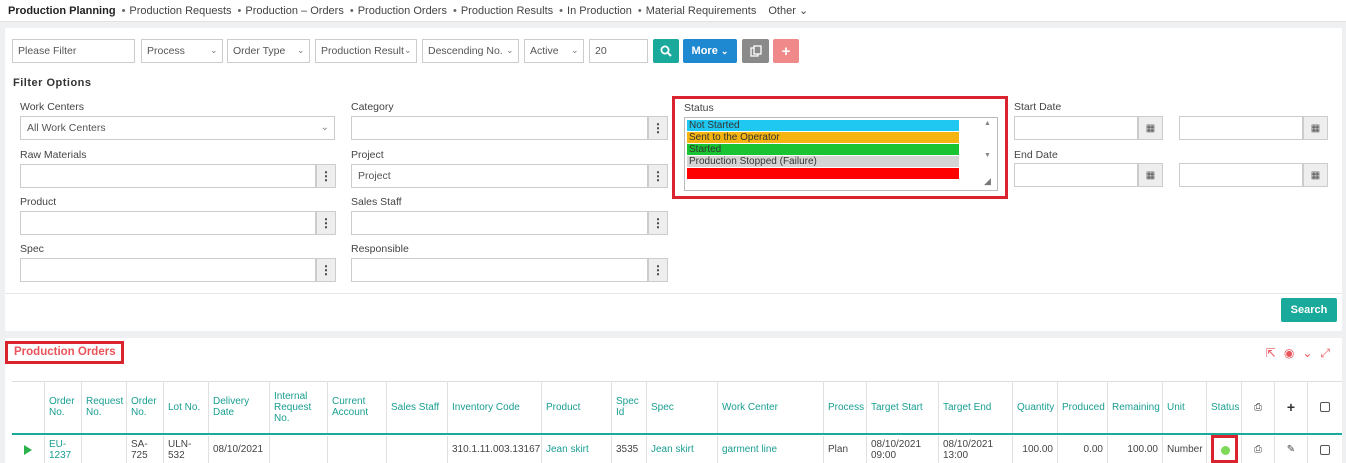  Describe the element at coordinates (823, 125) in the screenshot. I see `status-option-not-started: Not Started` at that location.